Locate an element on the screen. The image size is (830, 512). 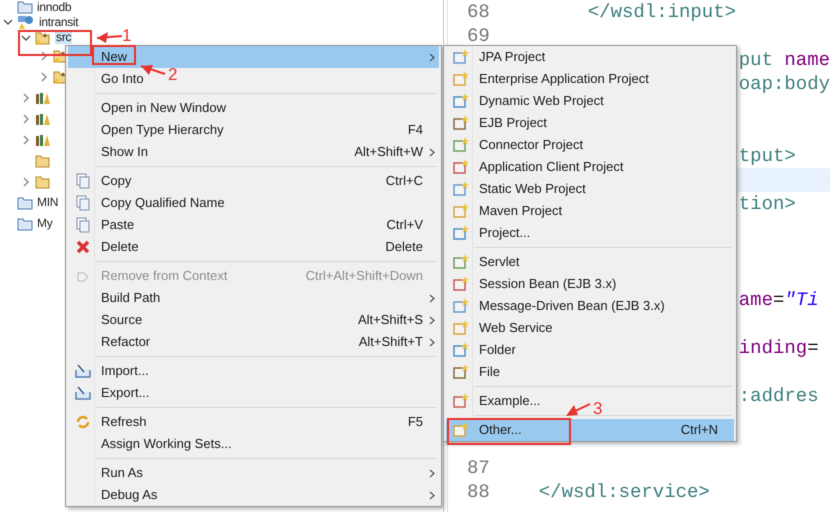
menu-item: Paste Ctrl+V is located at coordinates (253, 225).